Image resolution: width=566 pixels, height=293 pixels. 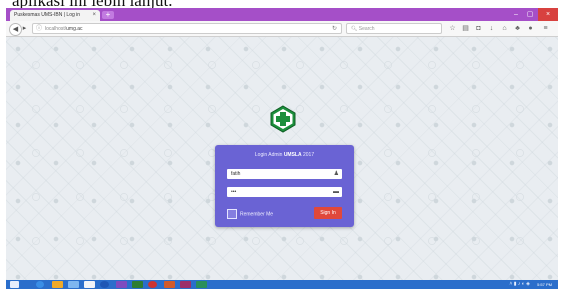 What do you see at coordinates (545, 28) in the screenshot?
I see `menu-icon: ≡` at bounding box center [545, 28].